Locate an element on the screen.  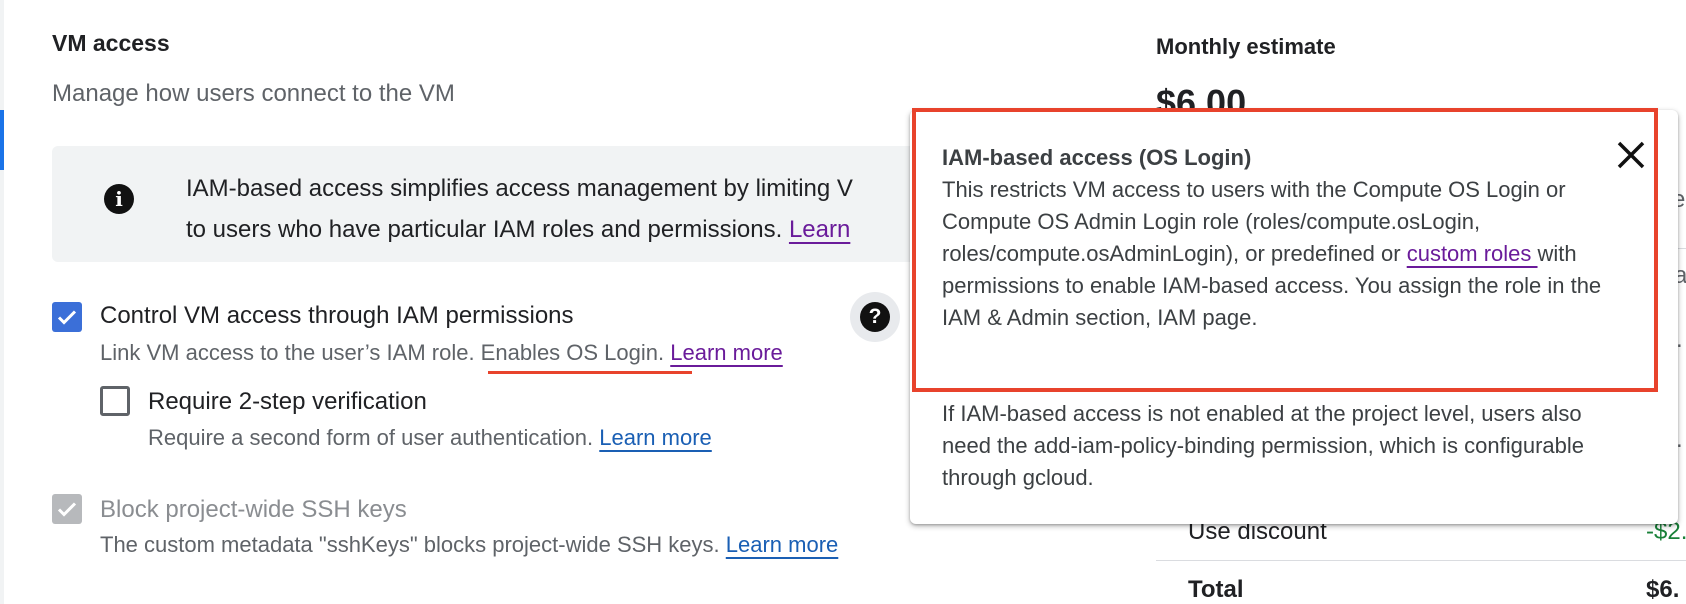
question-mark-icon: ? is located at coordinates (875, 317).